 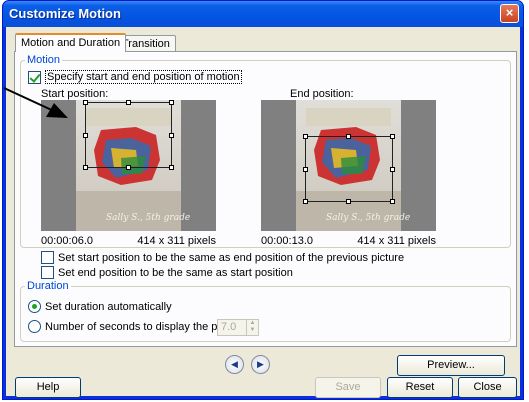 I want to click on duration-group-label: Duration, so click(x=48, y=286).